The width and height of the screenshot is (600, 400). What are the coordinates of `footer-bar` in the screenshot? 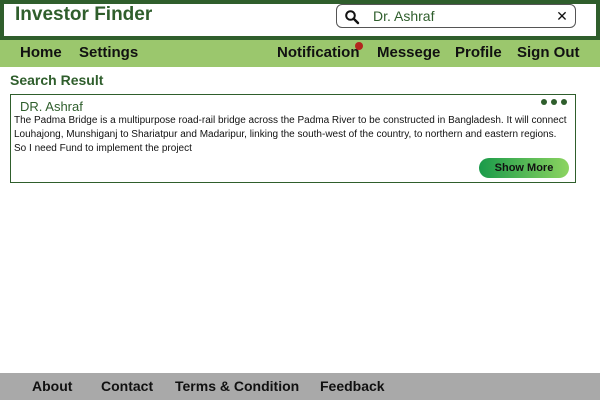 It's located at (300, 386).